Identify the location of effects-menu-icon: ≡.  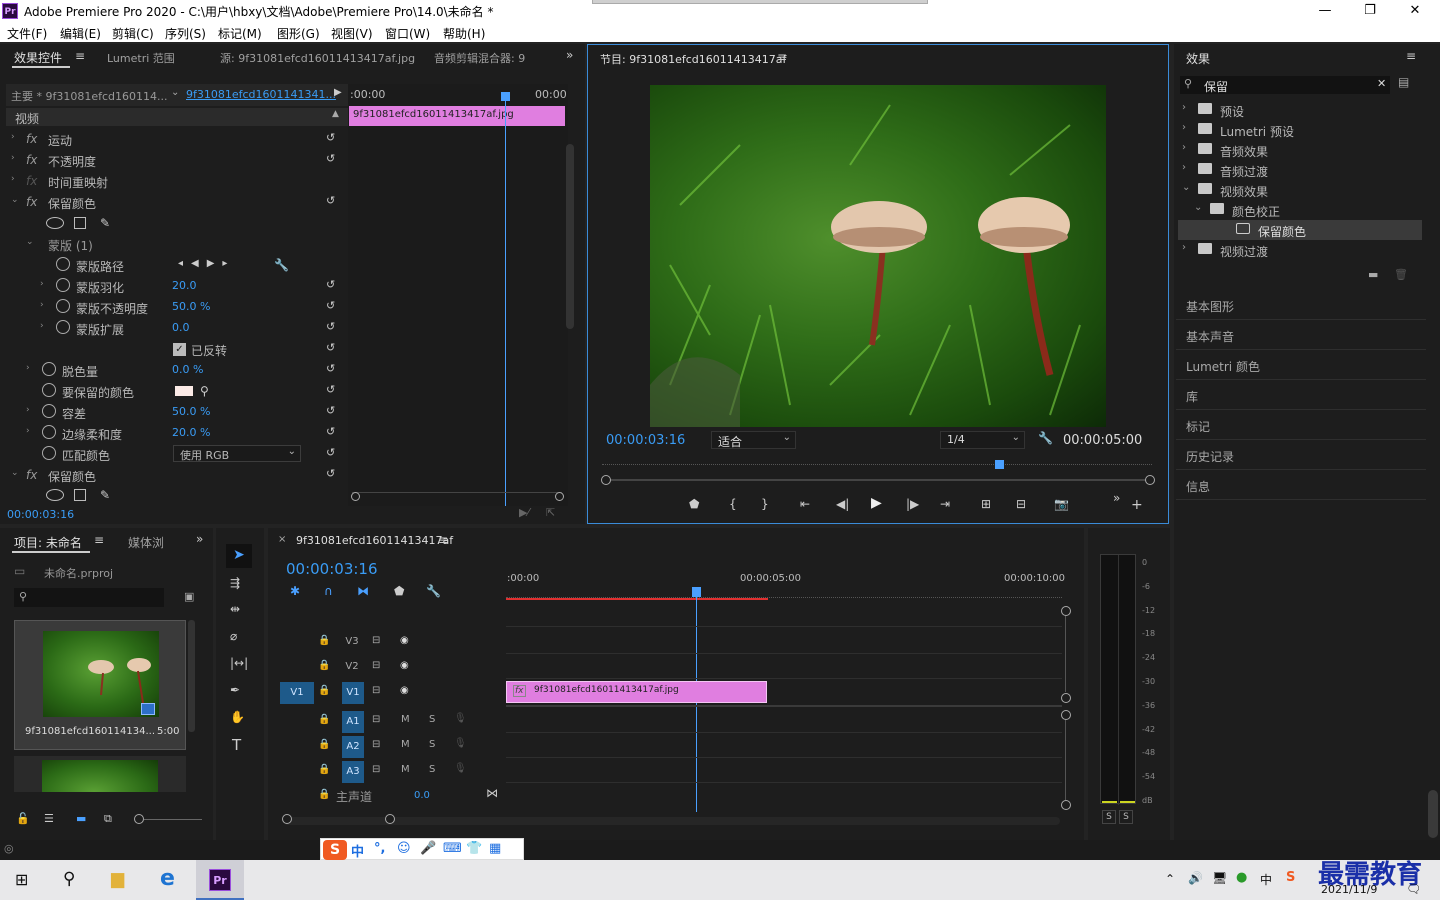
(1411, 56).